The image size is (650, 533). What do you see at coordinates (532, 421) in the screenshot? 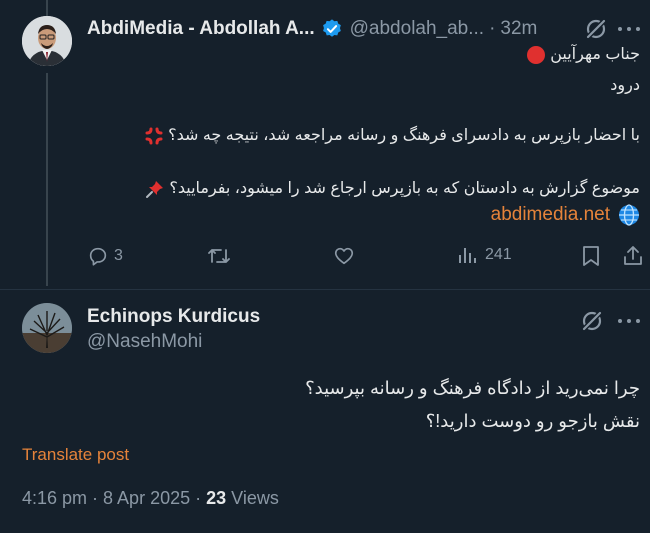
I see `tweet-text-line: نقش بازجو رو دوست دارید!؟` at bounding box center [532, 421].